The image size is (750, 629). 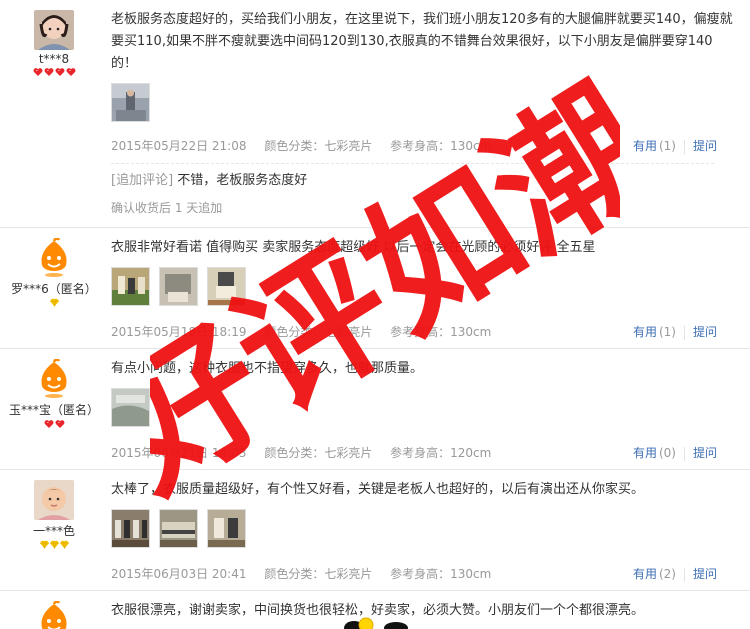 I want to click on review-height-option: 参考身高：120cm, so click(x=441, y=453).